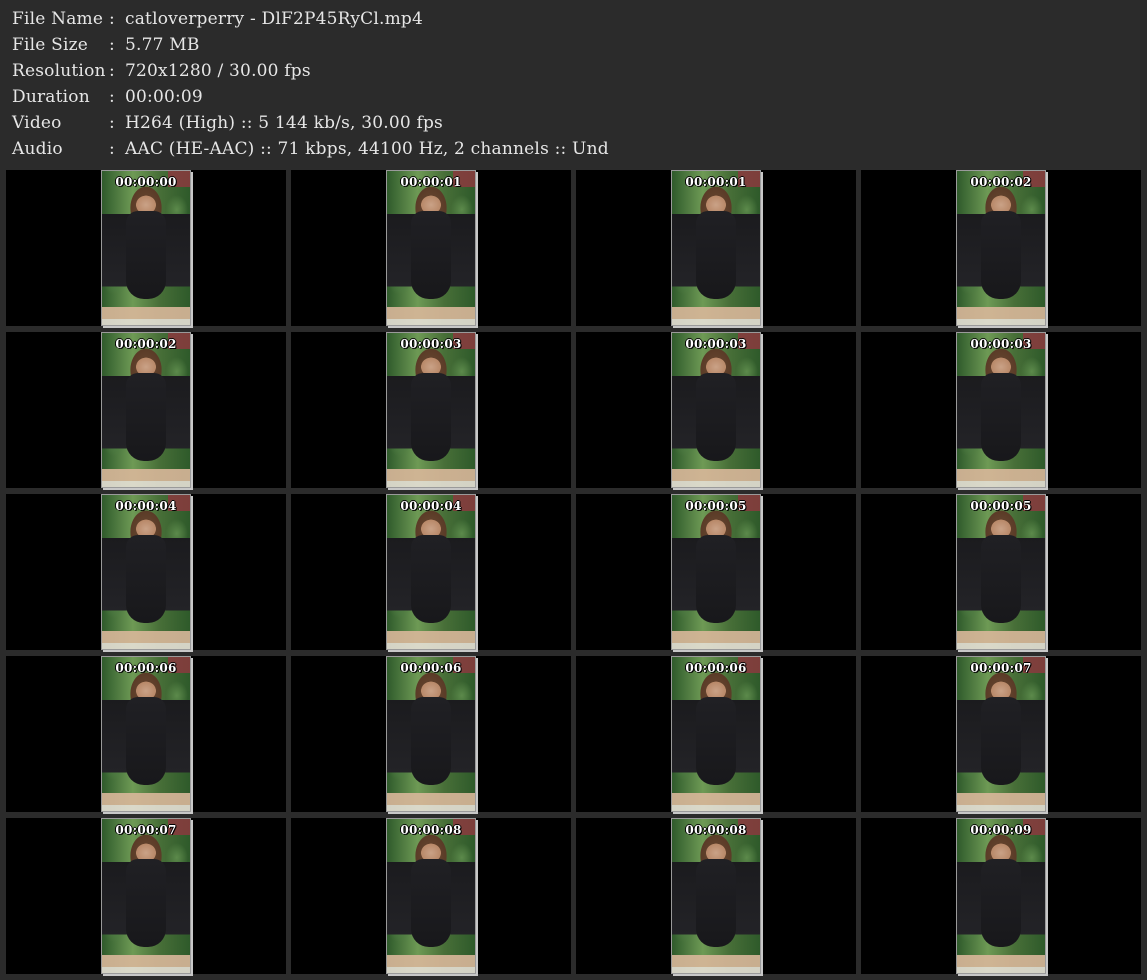 Image resolution: width=1147 pixels, height=980 pixels. Describe the element at coordinates (37, 149) in the screenshot. I see `meta-key: Audio` at that location.